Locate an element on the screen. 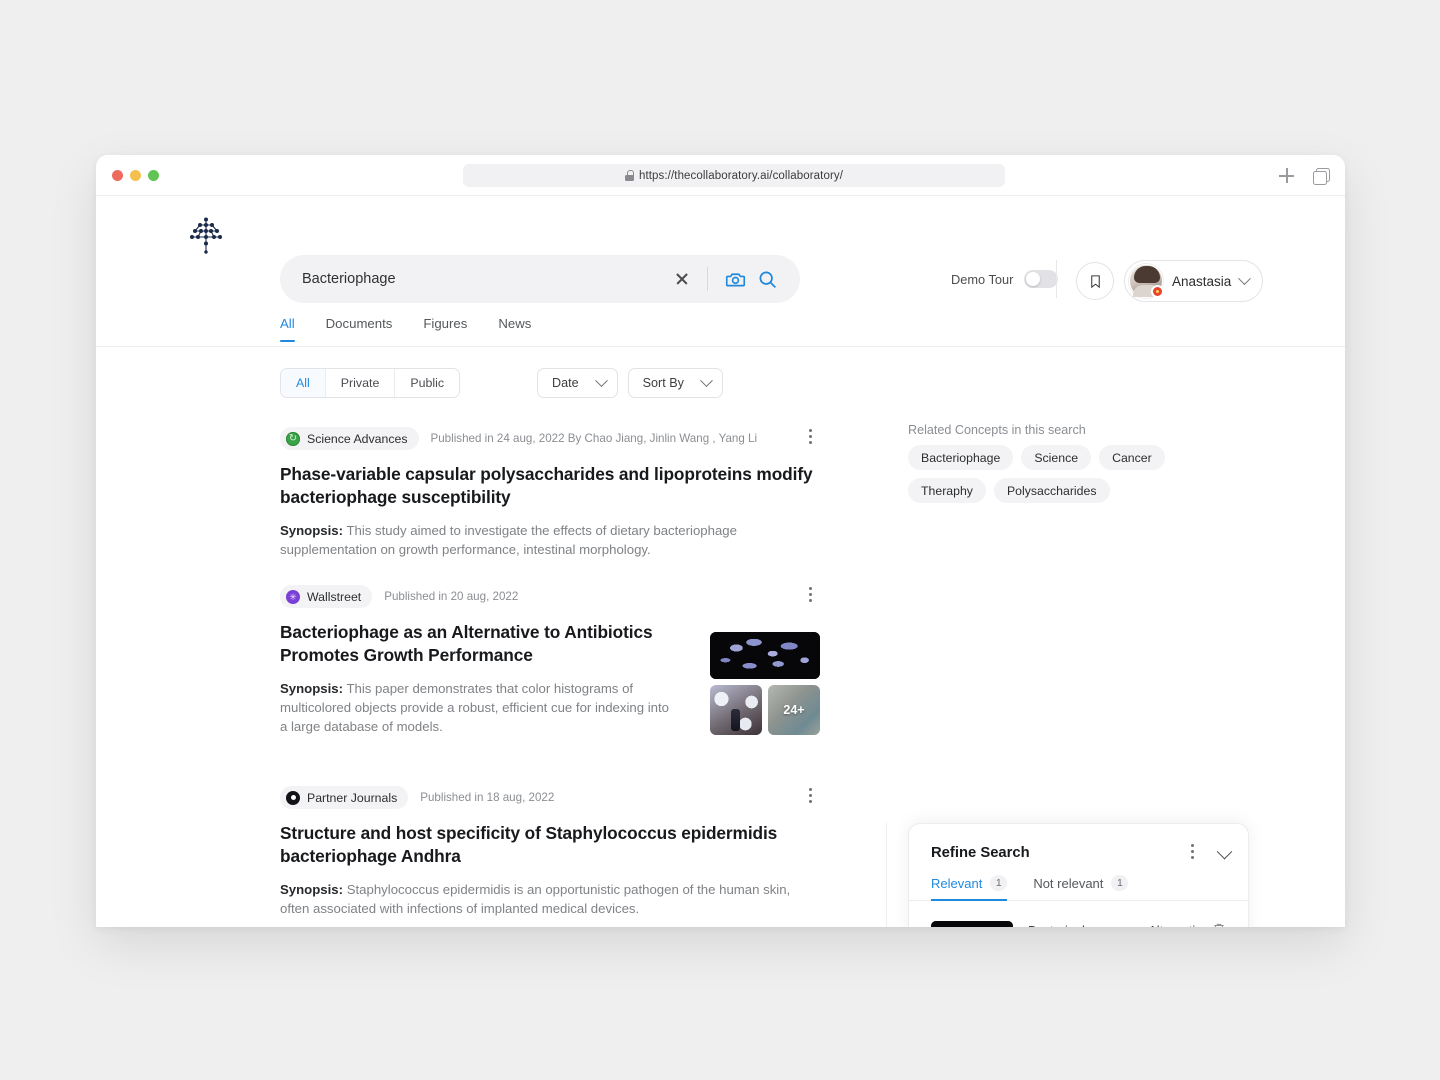  close-window-button is located at coordinates (117, 175).